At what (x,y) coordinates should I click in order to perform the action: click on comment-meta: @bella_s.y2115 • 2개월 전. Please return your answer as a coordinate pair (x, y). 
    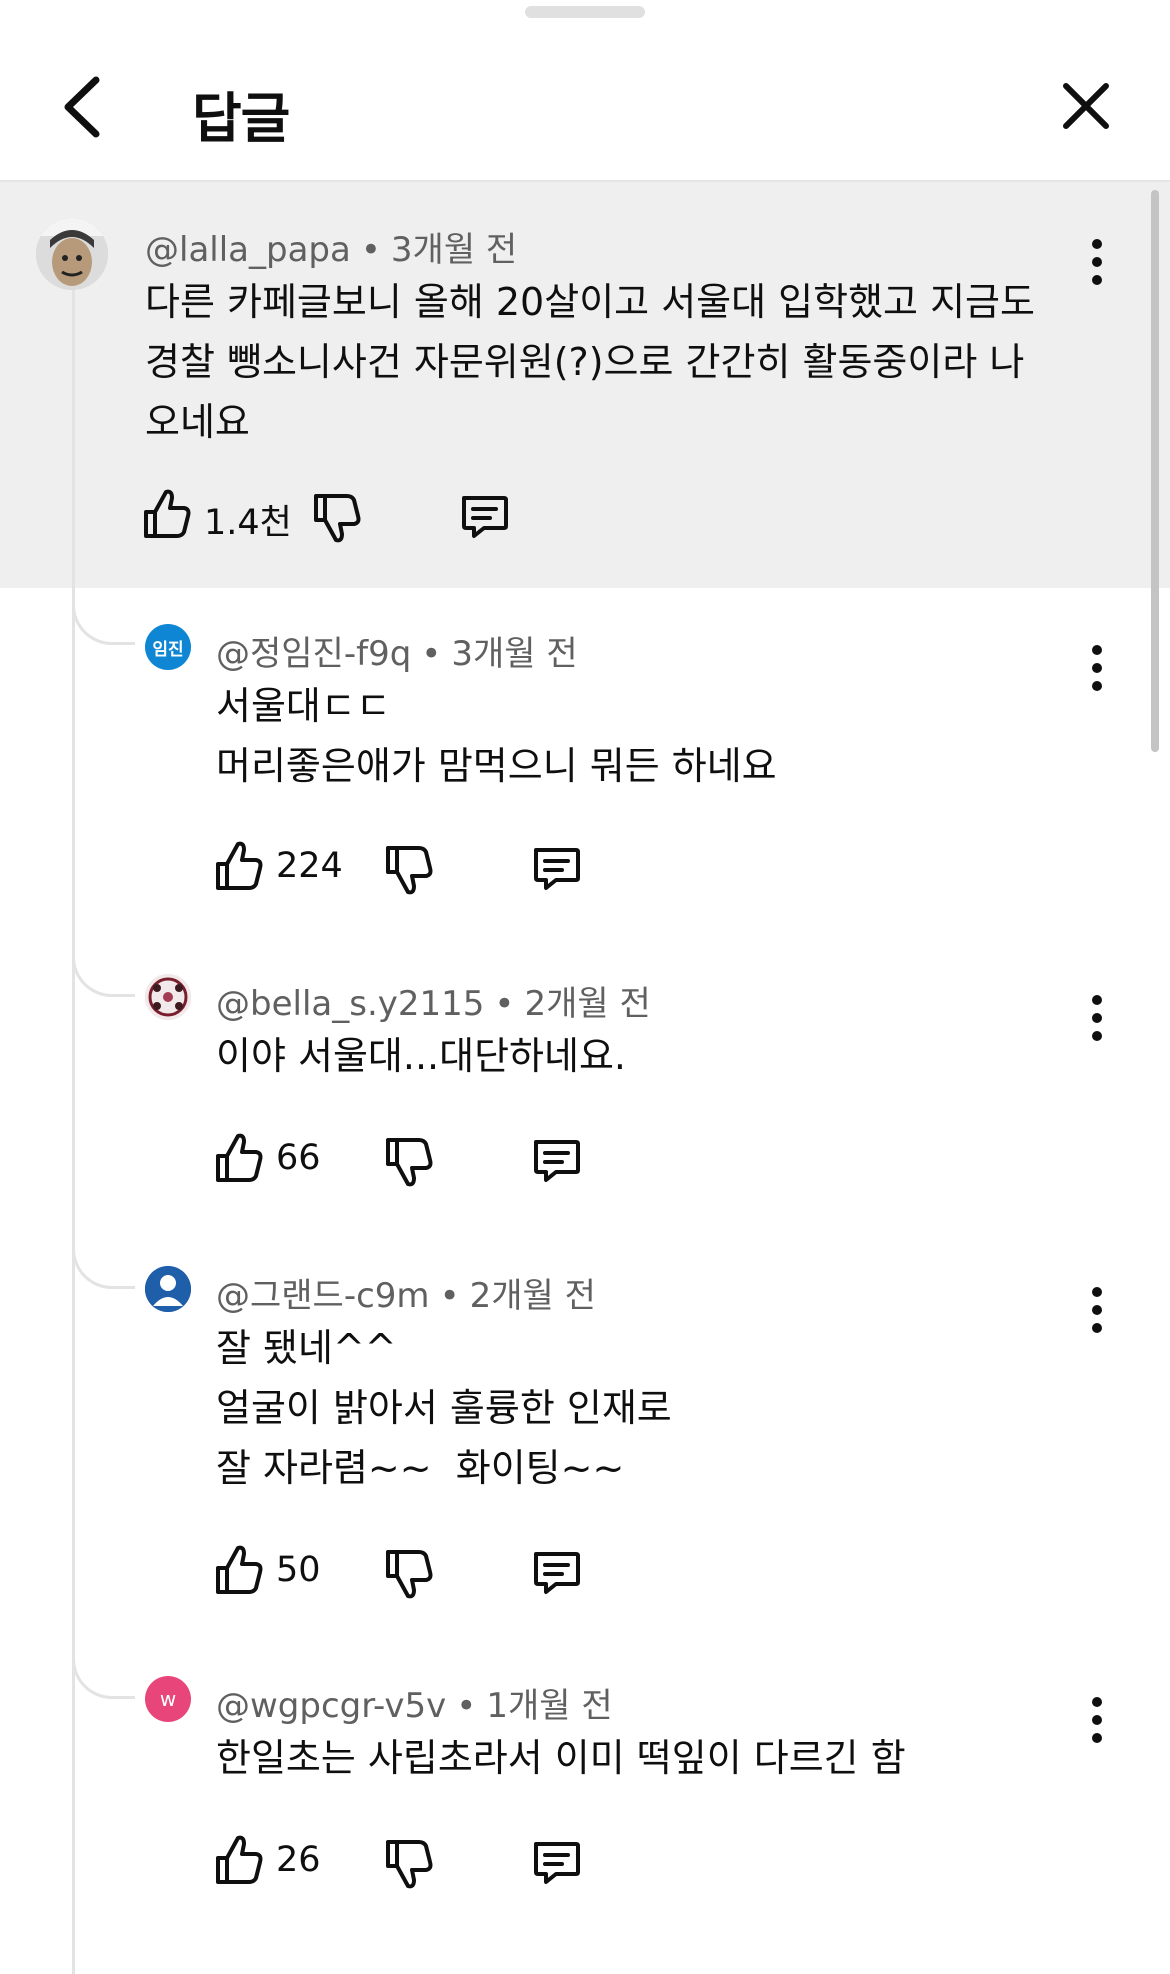
    Looking at the image, I should click on (433, 1004).